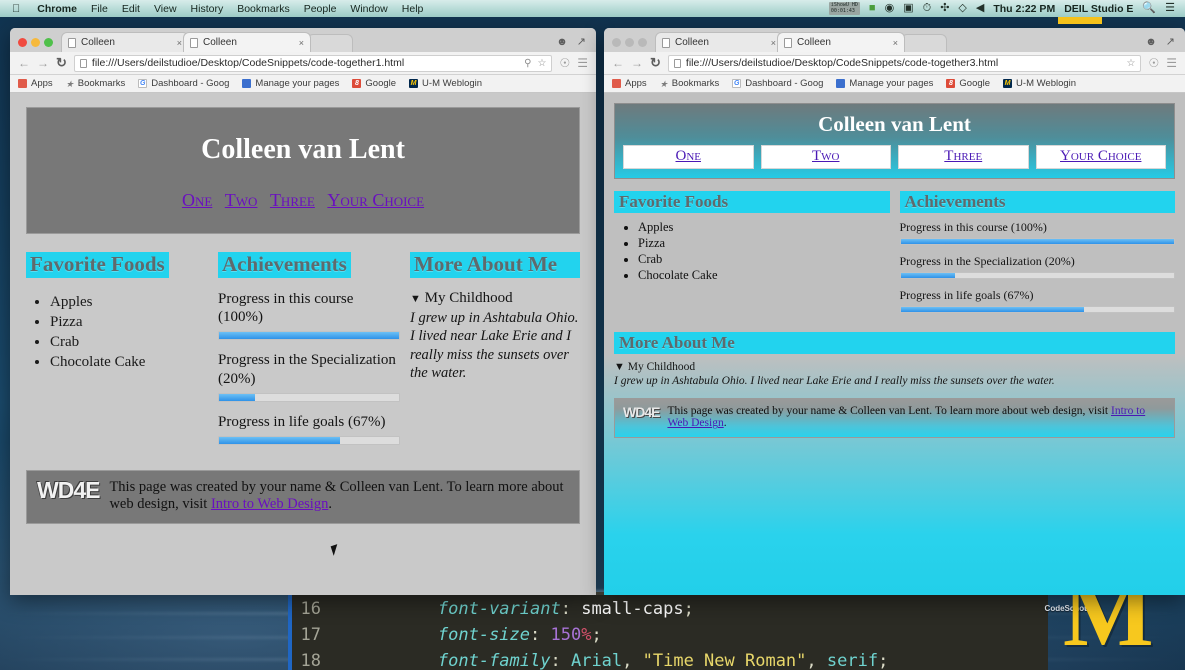  What do you see at coordinates (844, 8) in the screenshot?
I see `screen-recorder-widget: iShowU HD 00:01:43` at bounding box center [844, 8].